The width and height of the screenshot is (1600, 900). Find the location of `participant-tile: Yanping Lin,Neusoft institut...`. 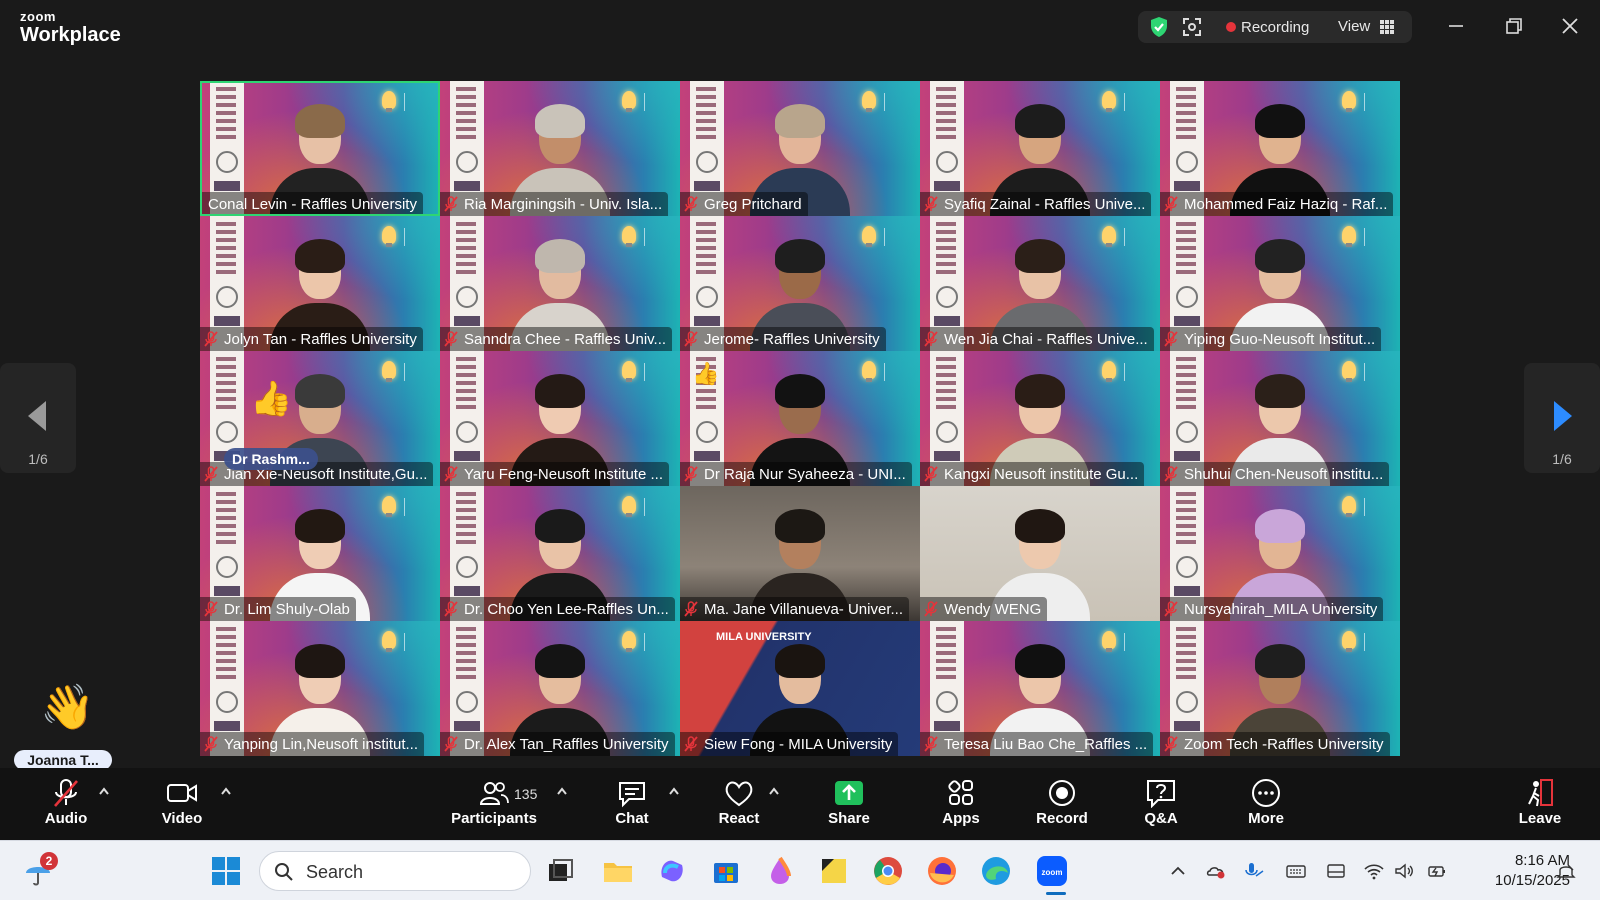

participant-tile: Yanping Lin,Neusoft institut... is located at coordinates (320, 688).